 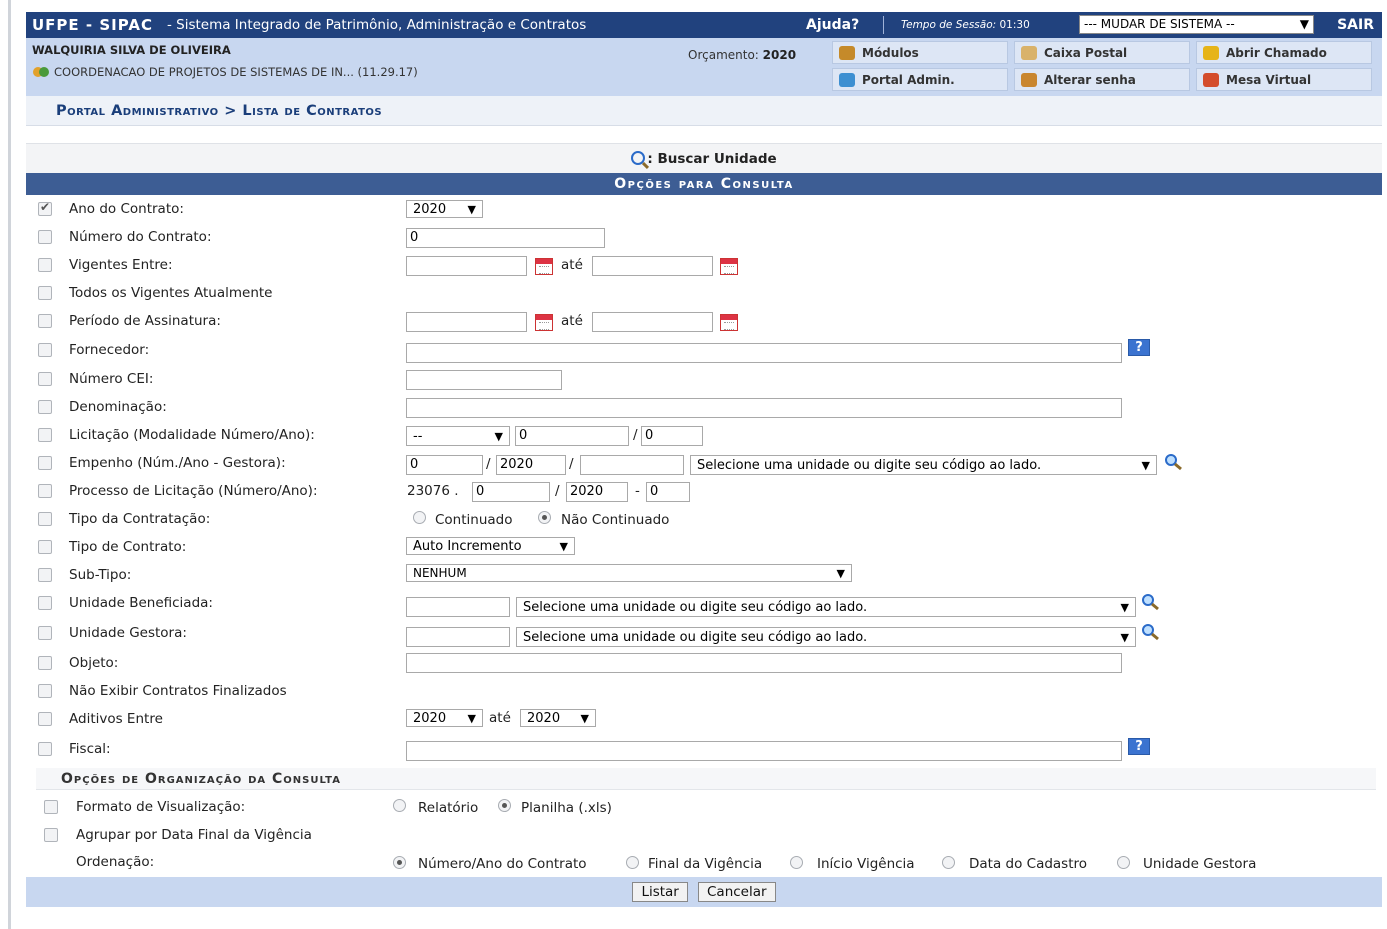 I want to click on processo-prefix: 23076 ., so click(x=433, y=491).